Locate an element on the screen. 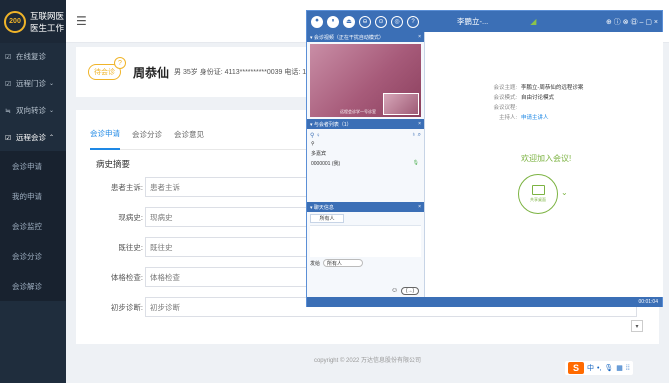 This screenshot has width=669, height=383. monitor-icon is located at coordinates (538, 190).